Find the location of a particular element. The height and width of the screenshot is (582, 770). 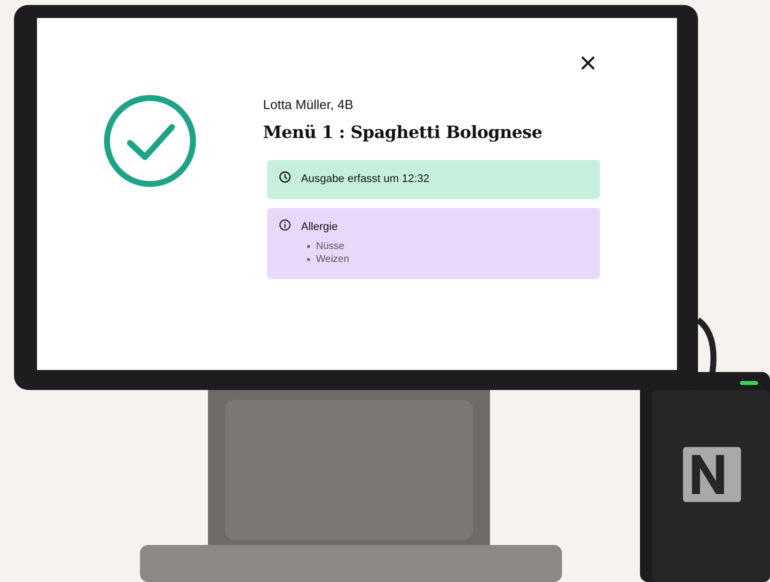

allergen-item: Nüsse is located at coordinates (330, 246).